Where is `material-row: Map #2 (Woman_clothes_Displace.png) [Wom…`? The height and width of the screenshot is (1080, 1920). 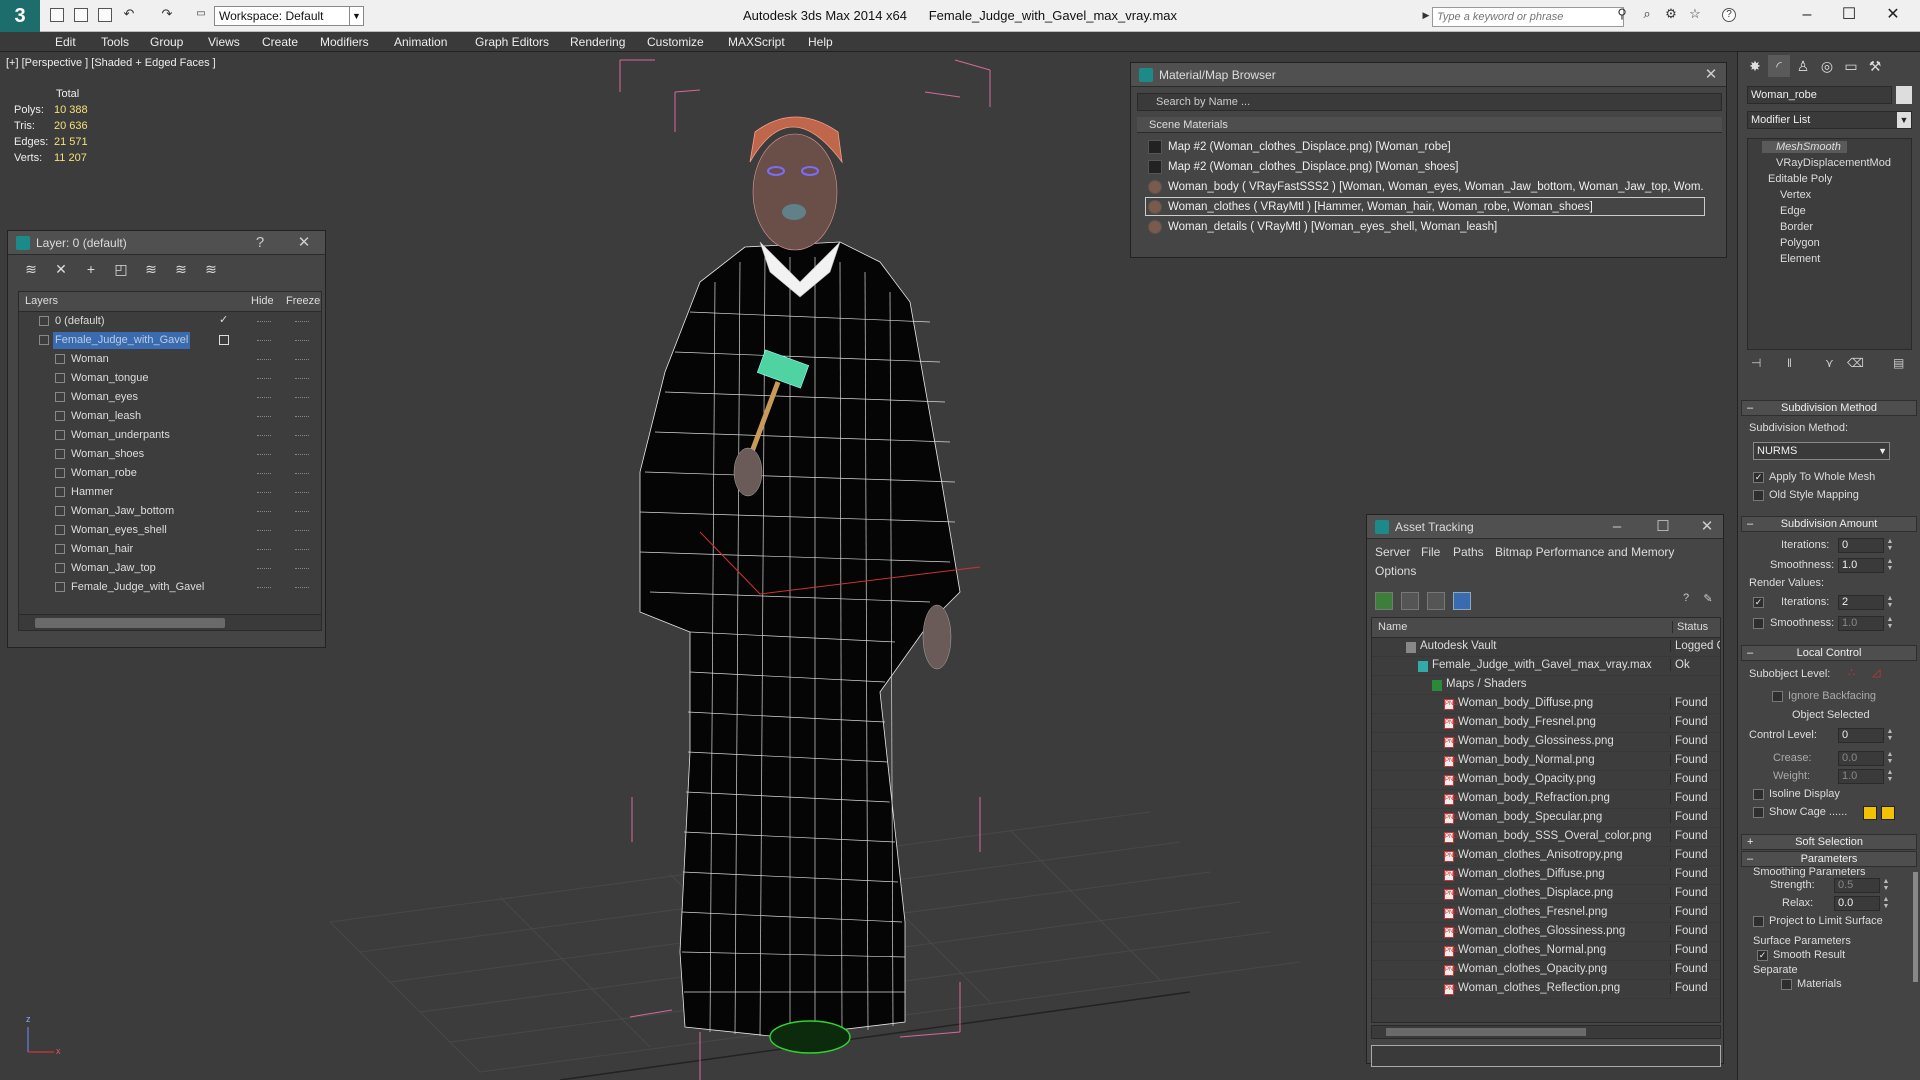 material-row: Map #2 (Woman_clothes_Displace.png) [Wom… is located at coordinates (1425, 146).